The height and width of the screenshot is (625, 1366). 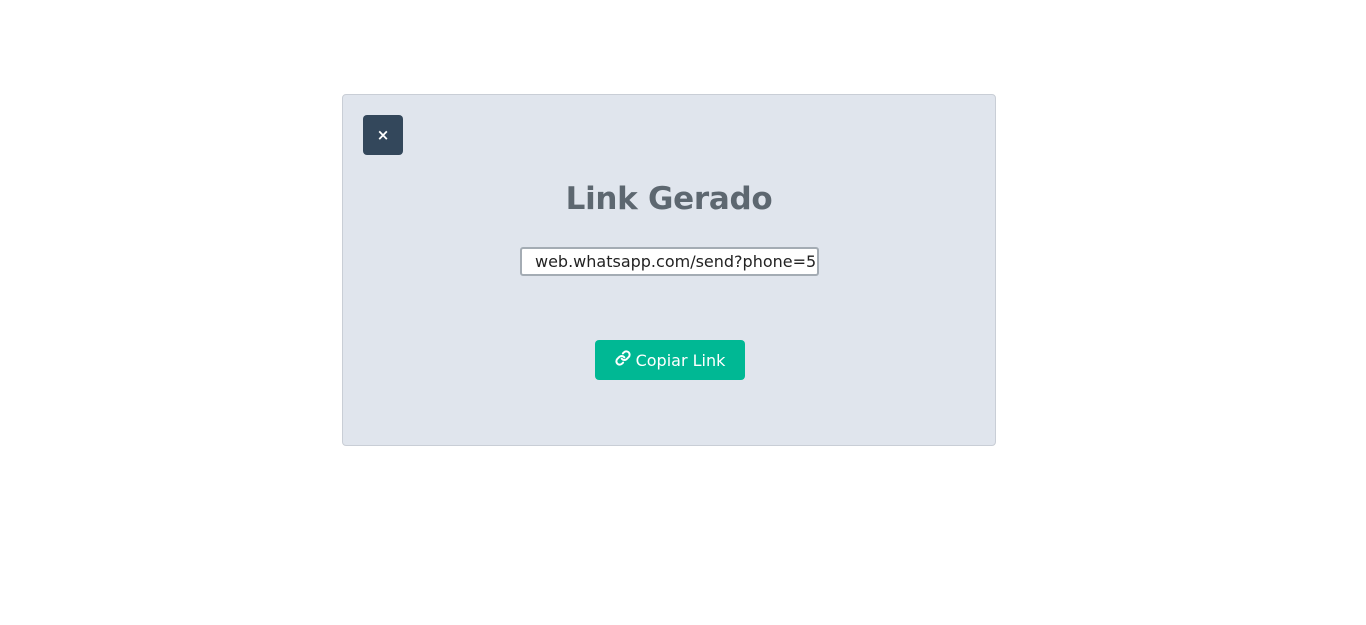 What do you see at coordinates (680, 360) in the screenshot?
I see `copy-link-label: Copiar Link` at bounding box center [680, 360].